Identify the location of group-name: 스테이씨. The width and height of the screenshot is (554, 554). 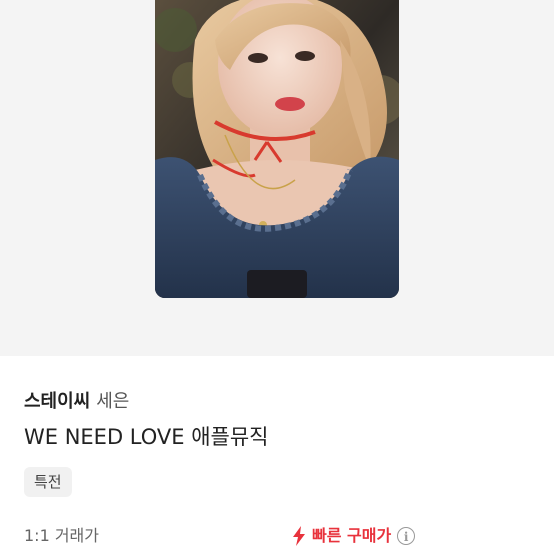
(57, 401).